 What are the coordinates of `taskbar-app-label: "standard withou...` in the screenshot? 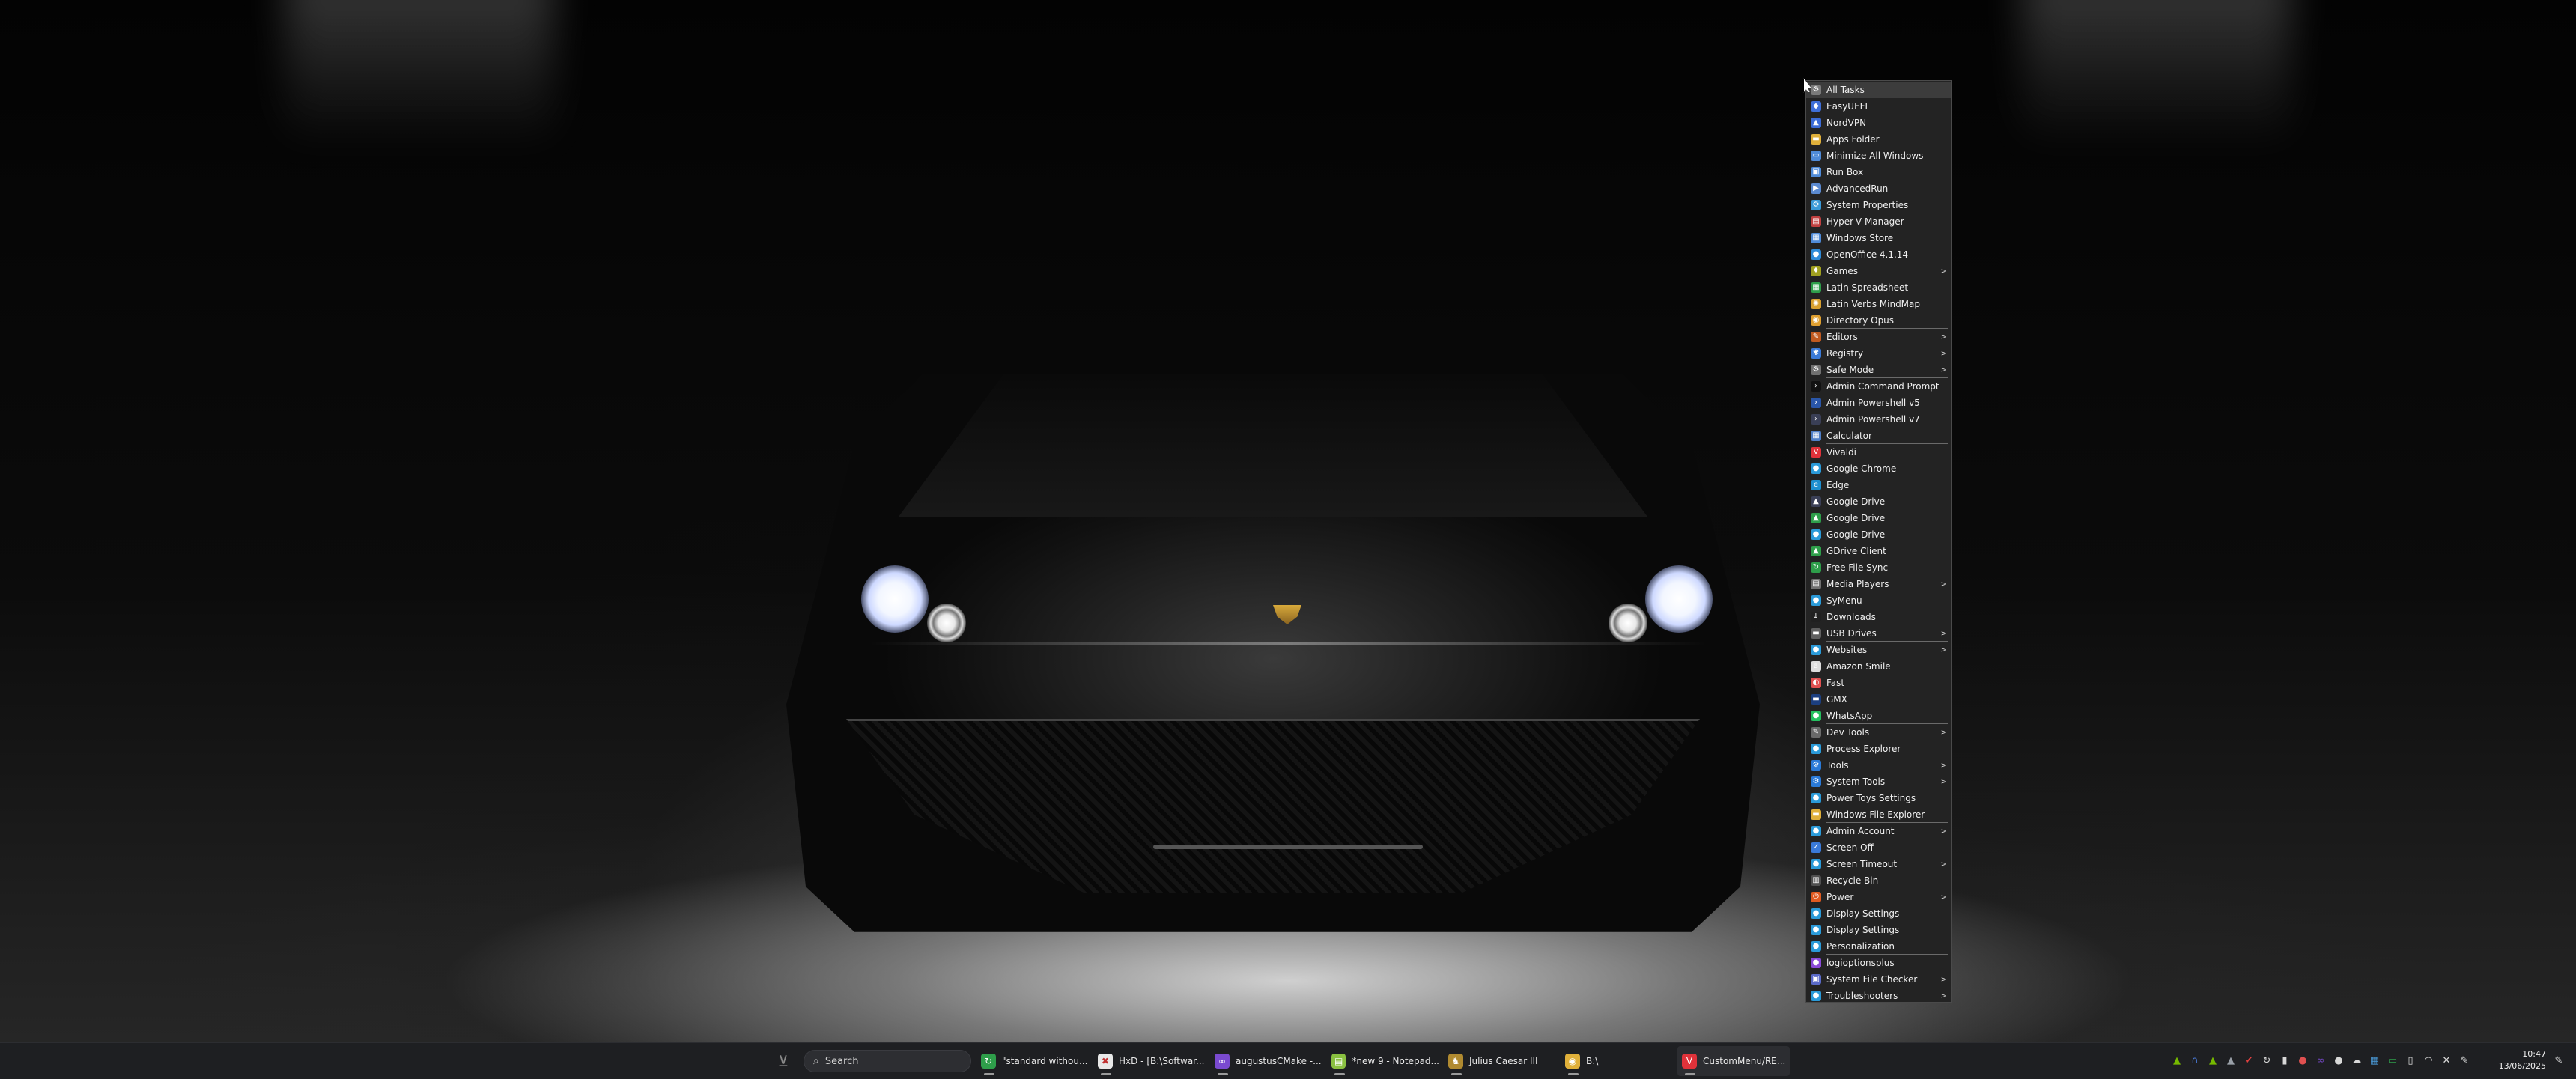 It's located at (1045, 1061).